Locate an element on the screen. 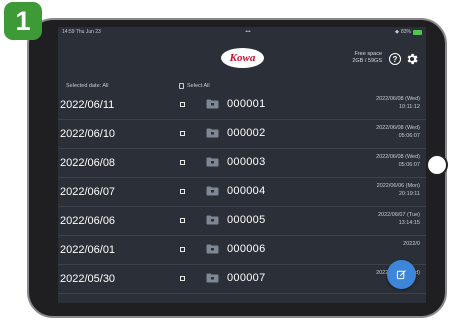 The image size is (451, 320). logo-text: Kowa is located at coordinates (242, 58).